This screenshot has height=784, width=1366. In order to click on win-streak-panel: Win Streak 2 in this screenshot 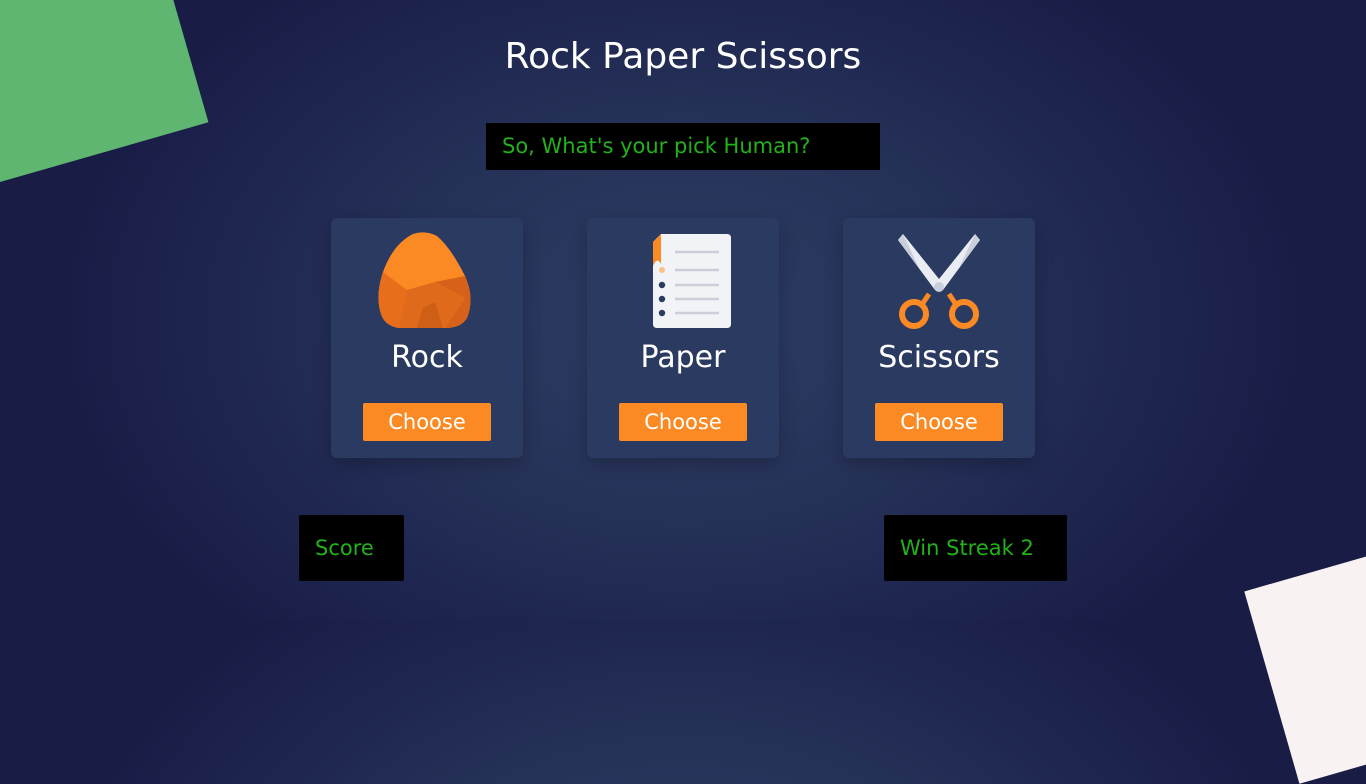, I will do `click(975, 548)`.